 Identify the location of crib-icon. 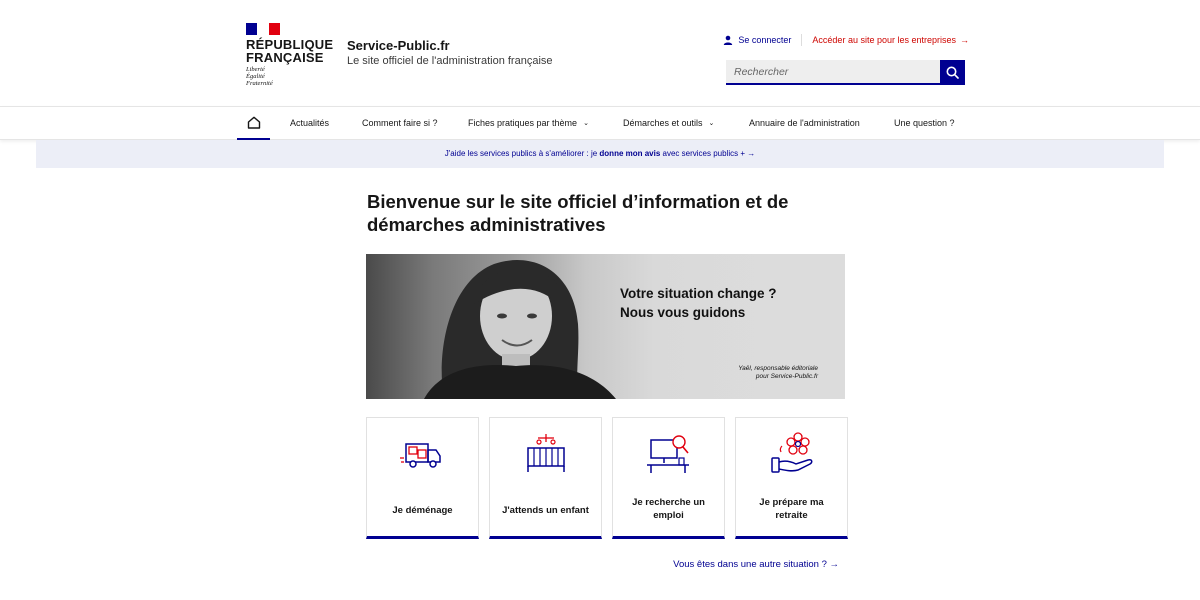
(545, 453).